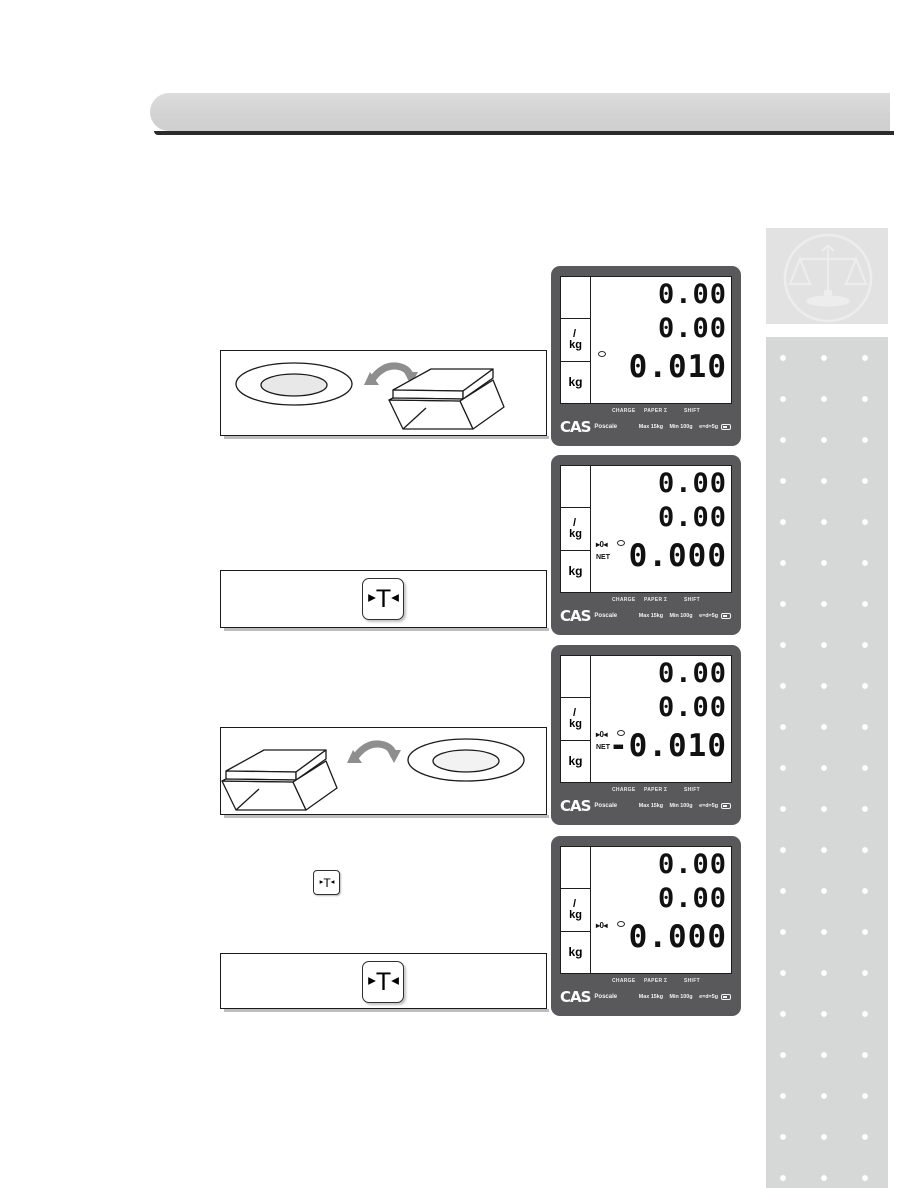  Describe the element at coordinates (373, 774) in the screenshot. I see `plate-removed-from-scale-illustration` at that location.